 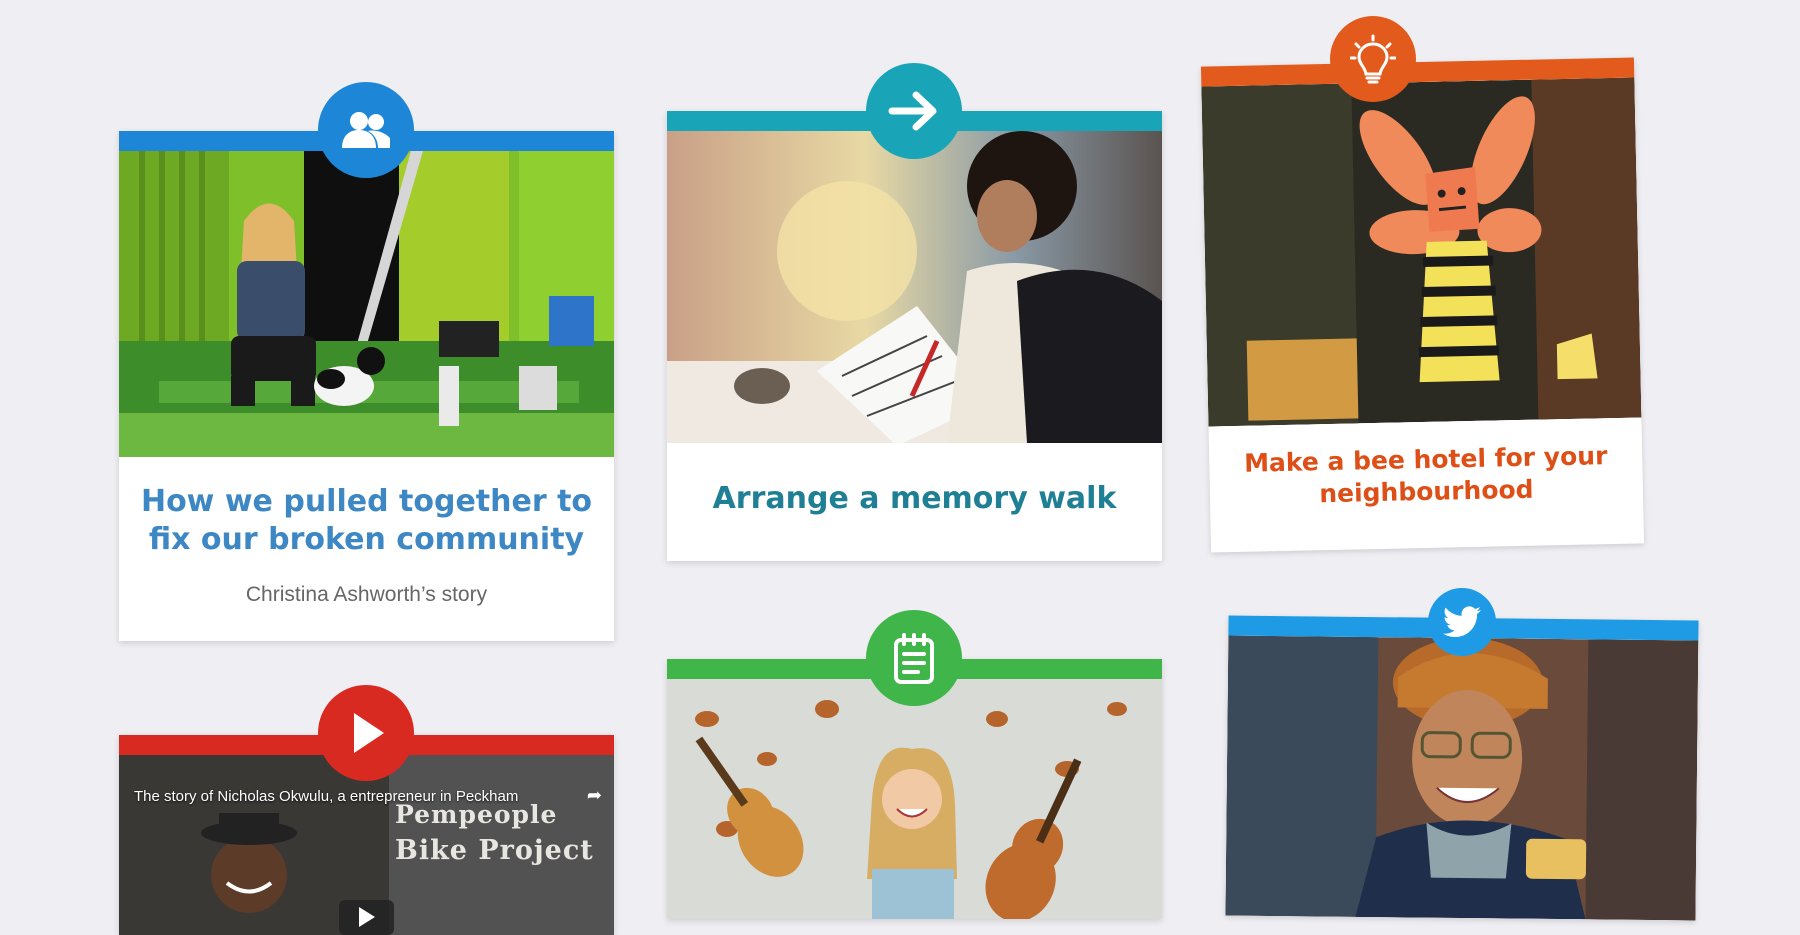 What do you see at coordinates (914, 287) in the screenshot?
I see `drawing-woman-photo` at bounding box center [914, 287].